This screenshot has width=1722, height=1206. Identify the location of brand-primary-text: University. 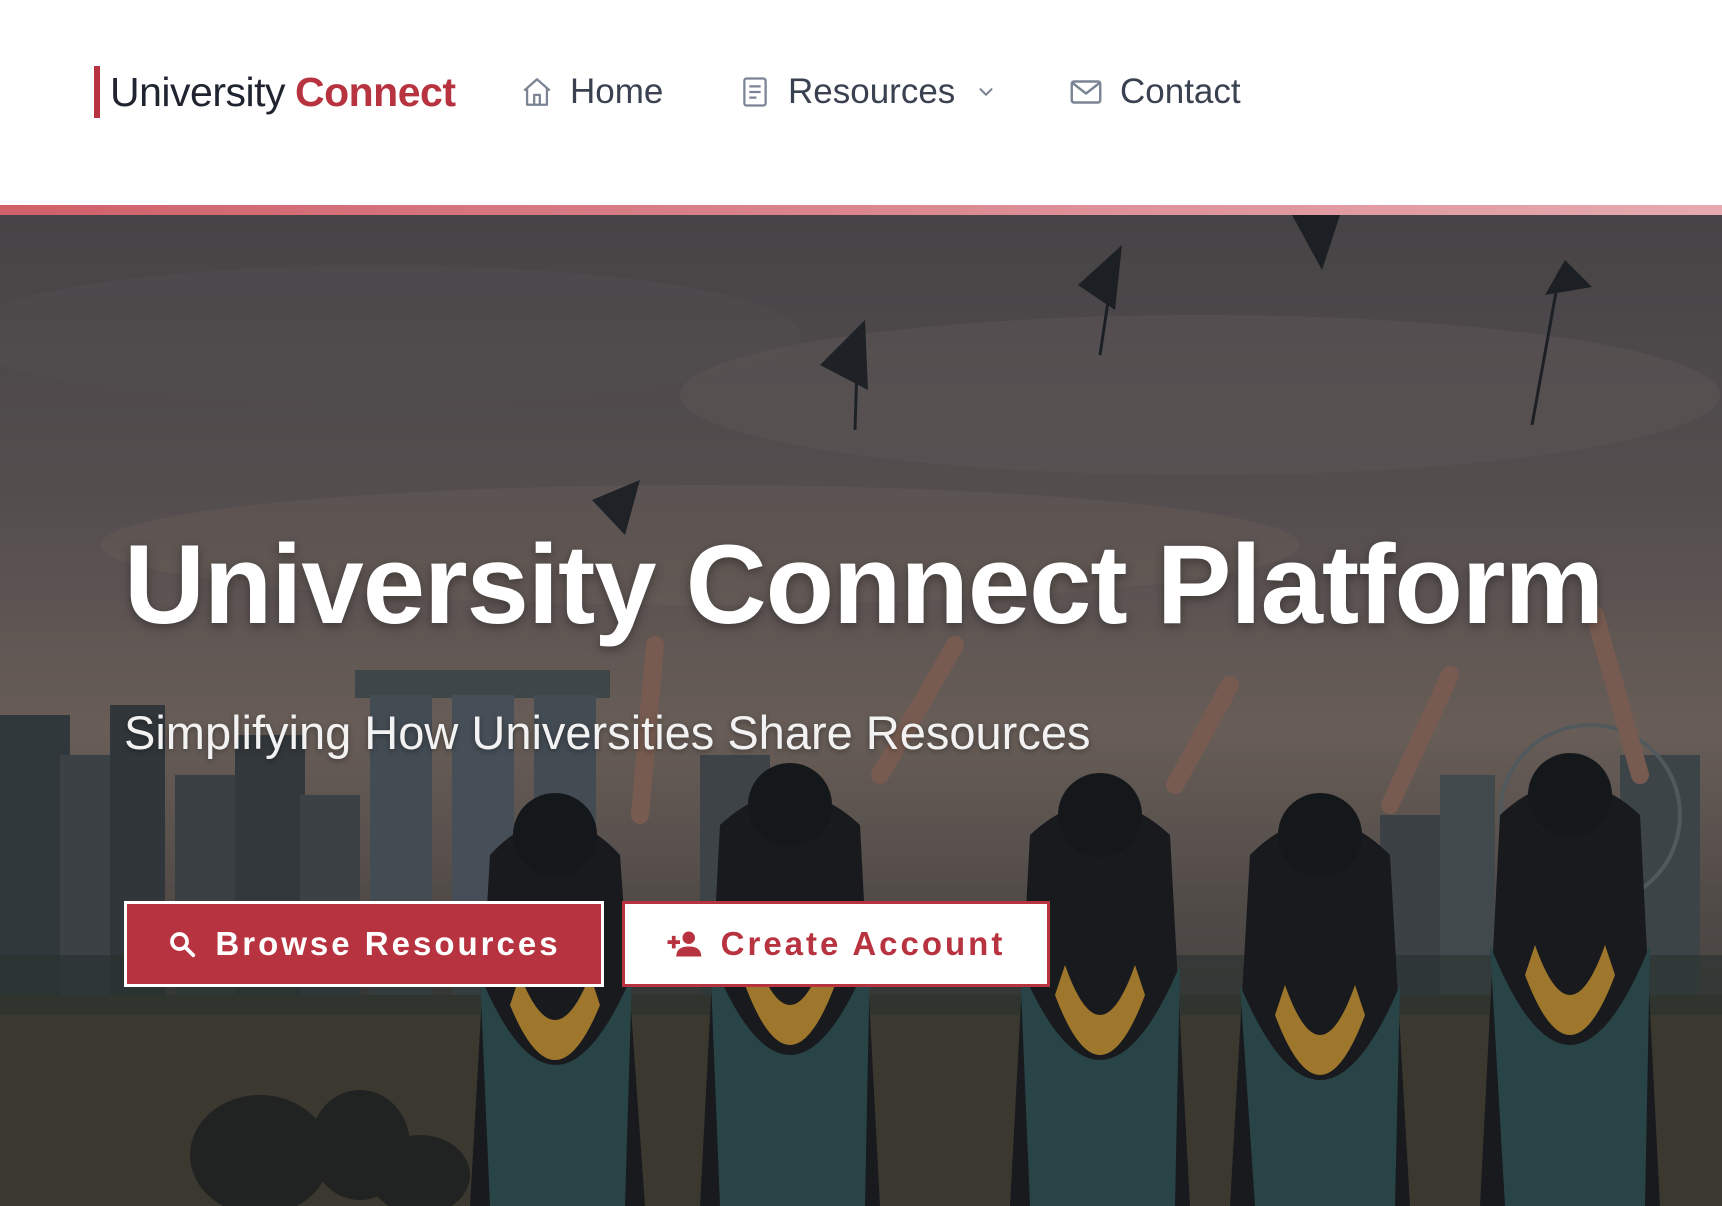
(197, 91).